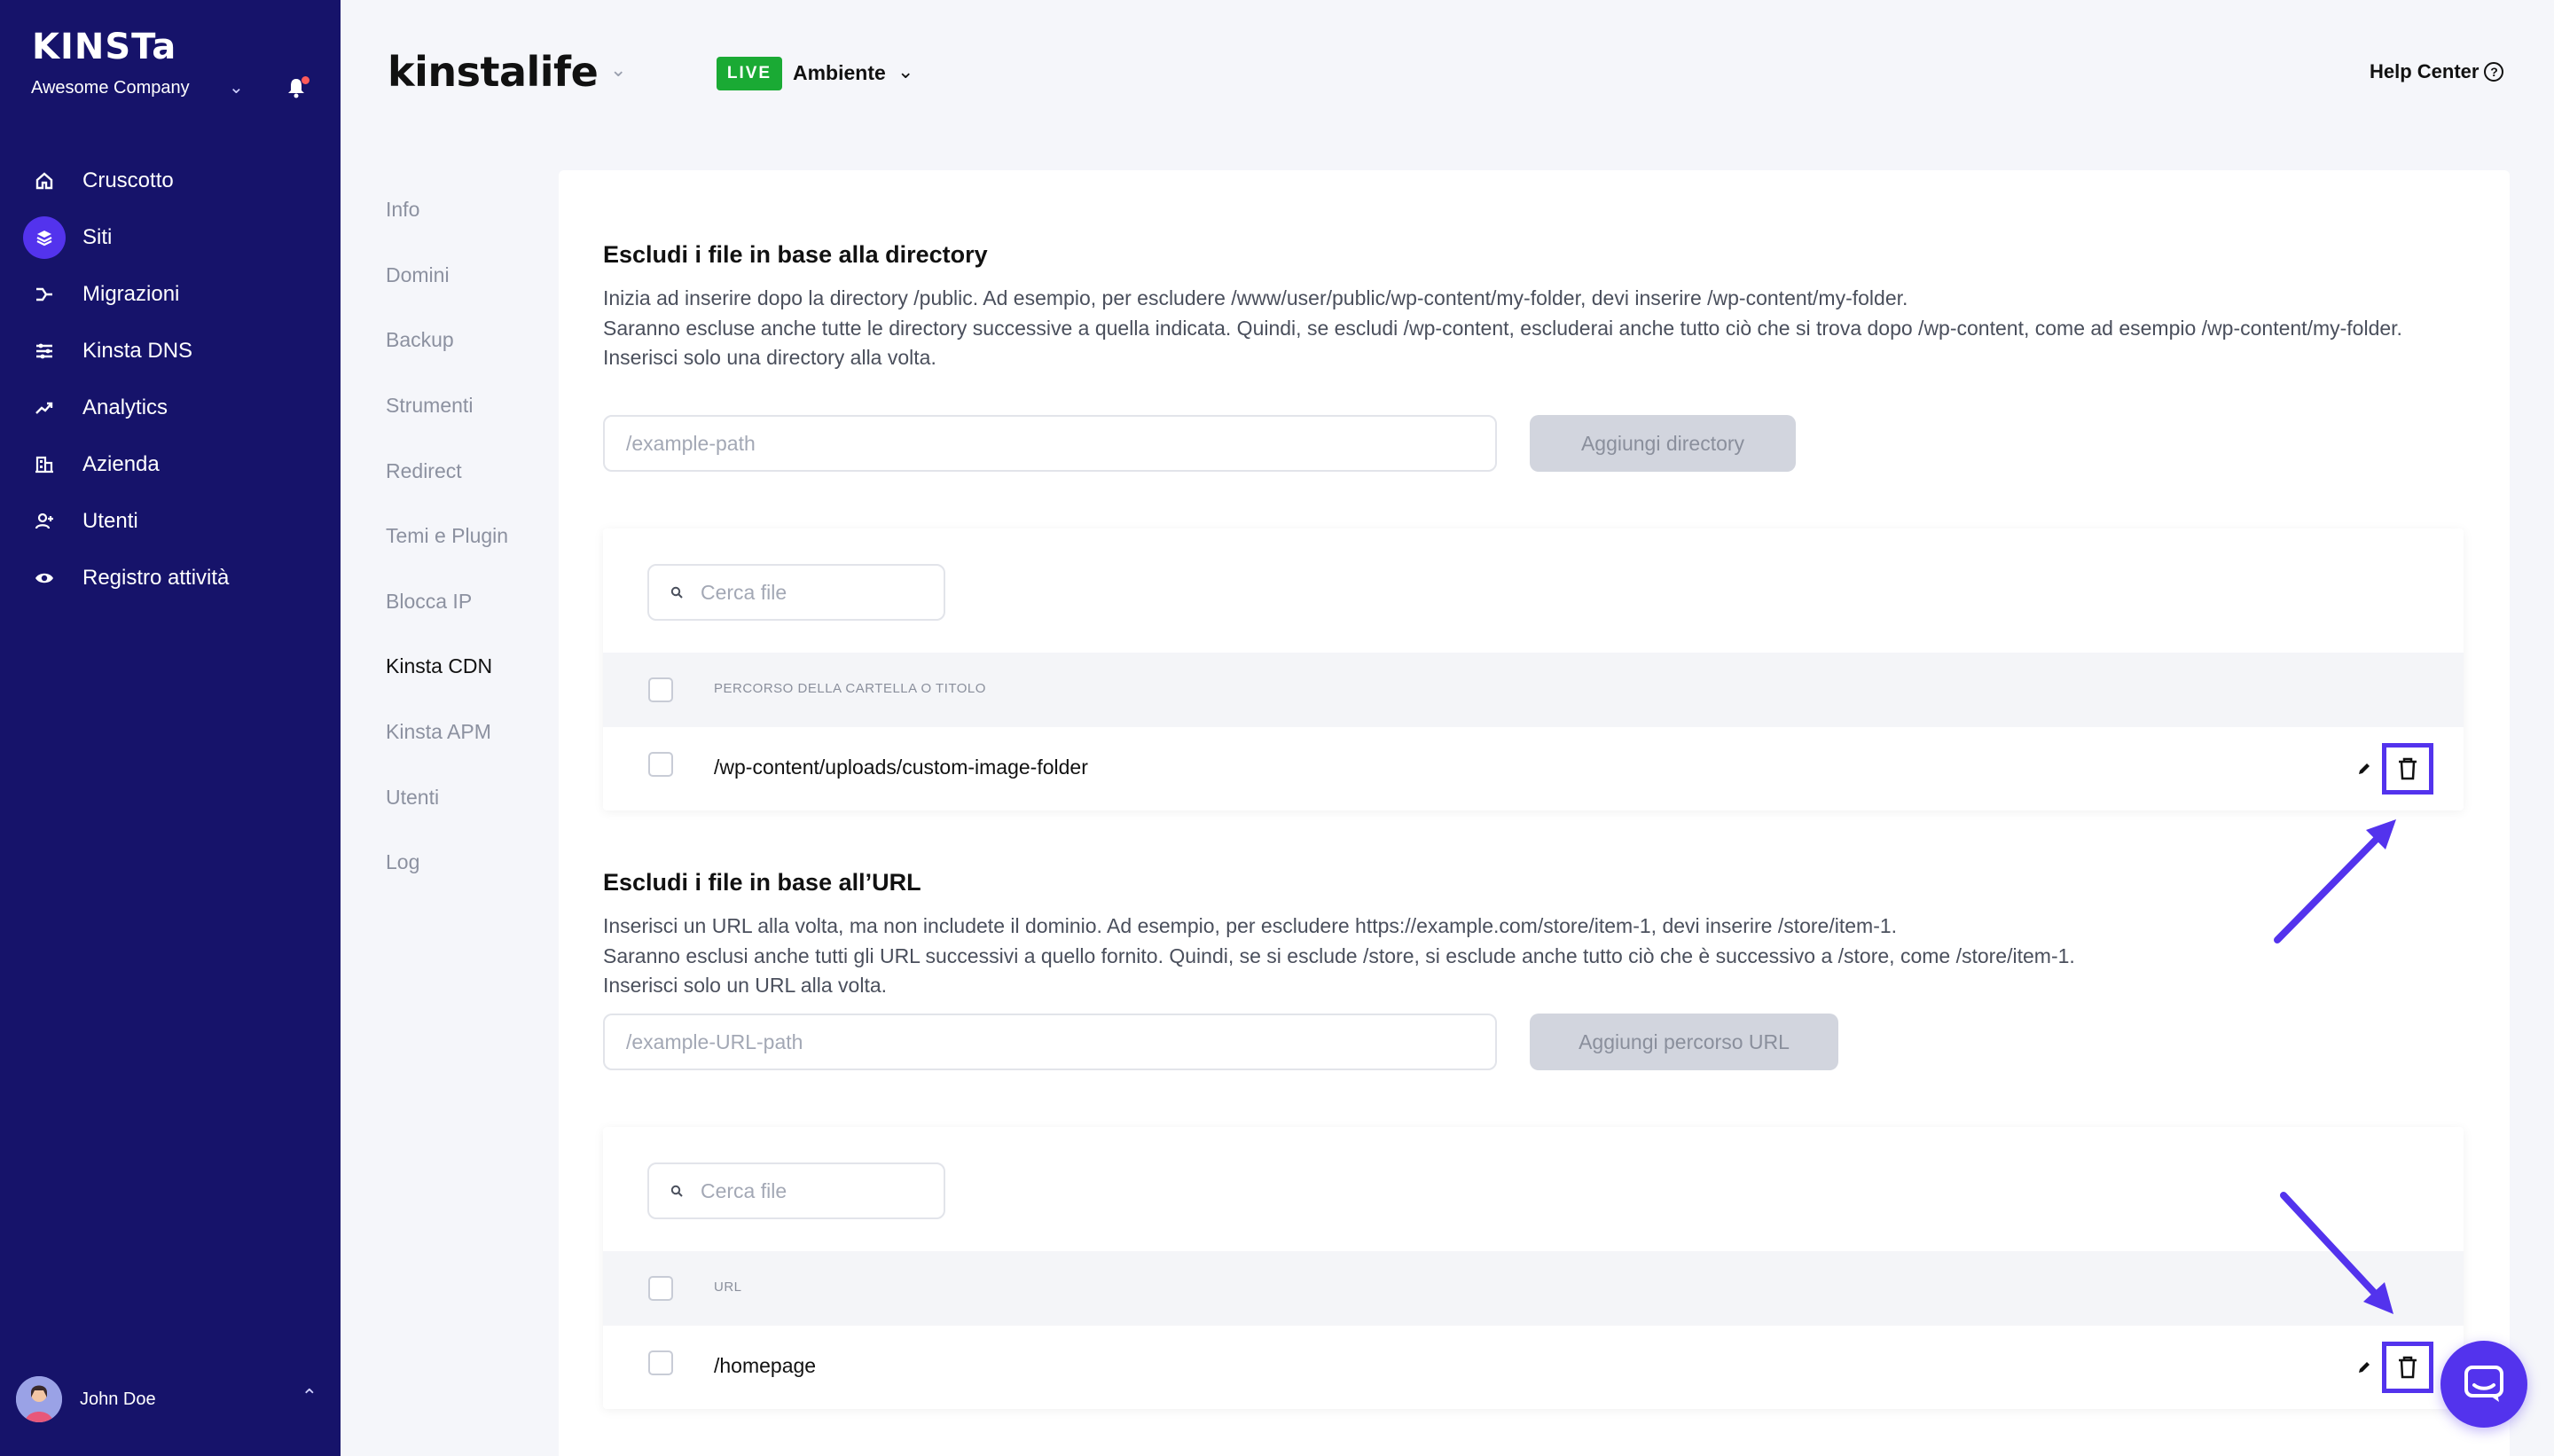 The image size is (2554, 1456). What do you see at coordinates (137, 351) in the screenshot?
I see `nav-label: Kinsta DNS` at bounding box center [137, 351].